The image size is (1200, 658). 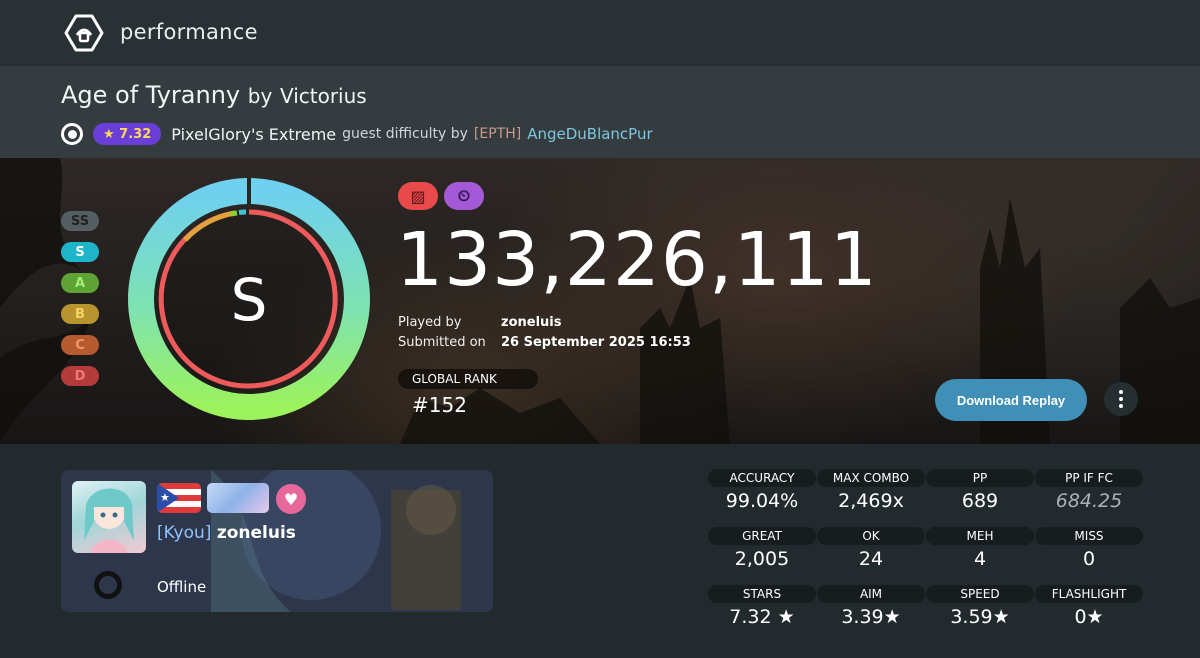 I want to click on user-card: ★ ♥ [Kyou] zoneluis Offline, so click(x=277, y=541).